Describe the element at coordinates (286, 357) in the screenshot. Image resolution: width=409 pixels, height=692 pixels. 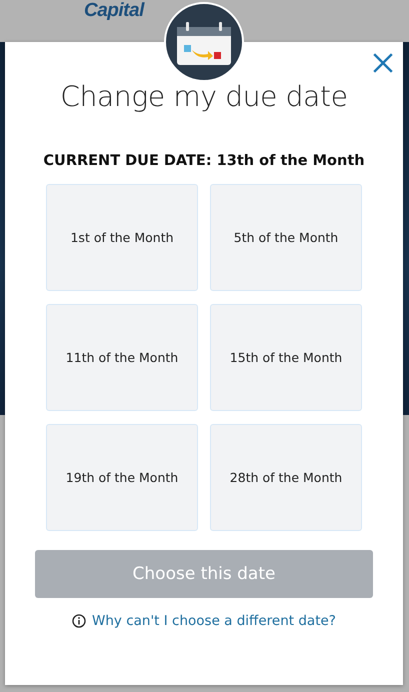
I see `date-option: 15th of the Month` at that location.